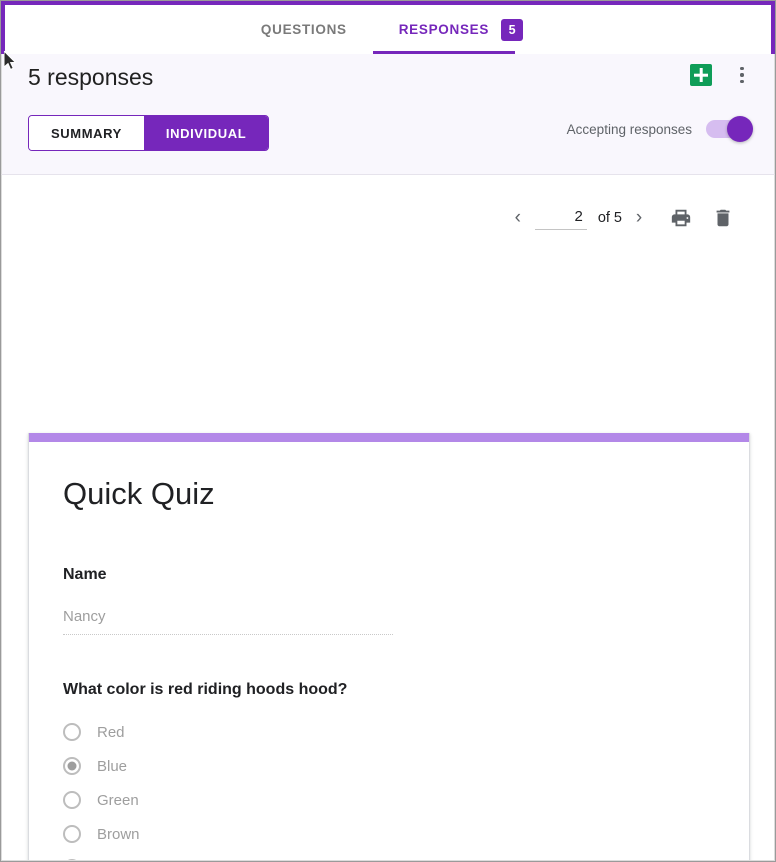 This screenshot has width=776, height=862. I want to click on google-sheets-icon, so click(701, 75).